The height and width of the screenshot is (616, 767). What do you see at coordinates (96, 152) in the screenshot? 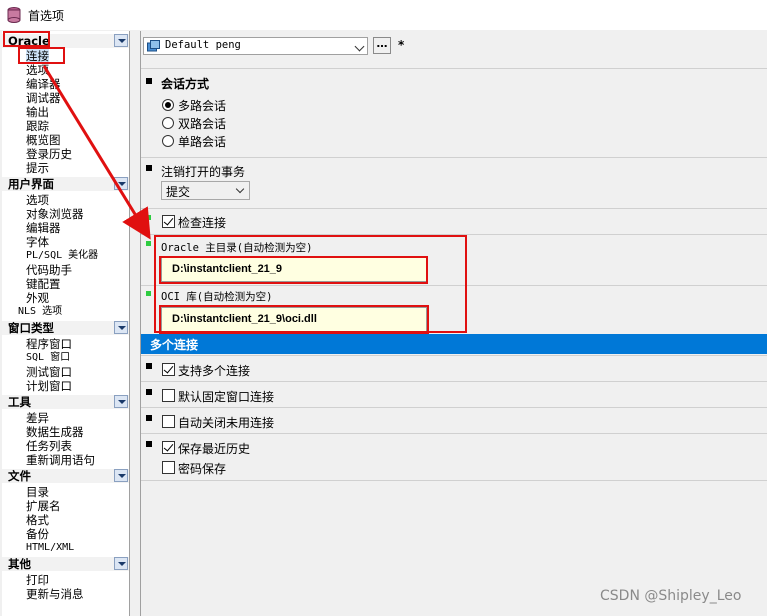
I see `annotation-arrow` at bounding box center [96, 152].